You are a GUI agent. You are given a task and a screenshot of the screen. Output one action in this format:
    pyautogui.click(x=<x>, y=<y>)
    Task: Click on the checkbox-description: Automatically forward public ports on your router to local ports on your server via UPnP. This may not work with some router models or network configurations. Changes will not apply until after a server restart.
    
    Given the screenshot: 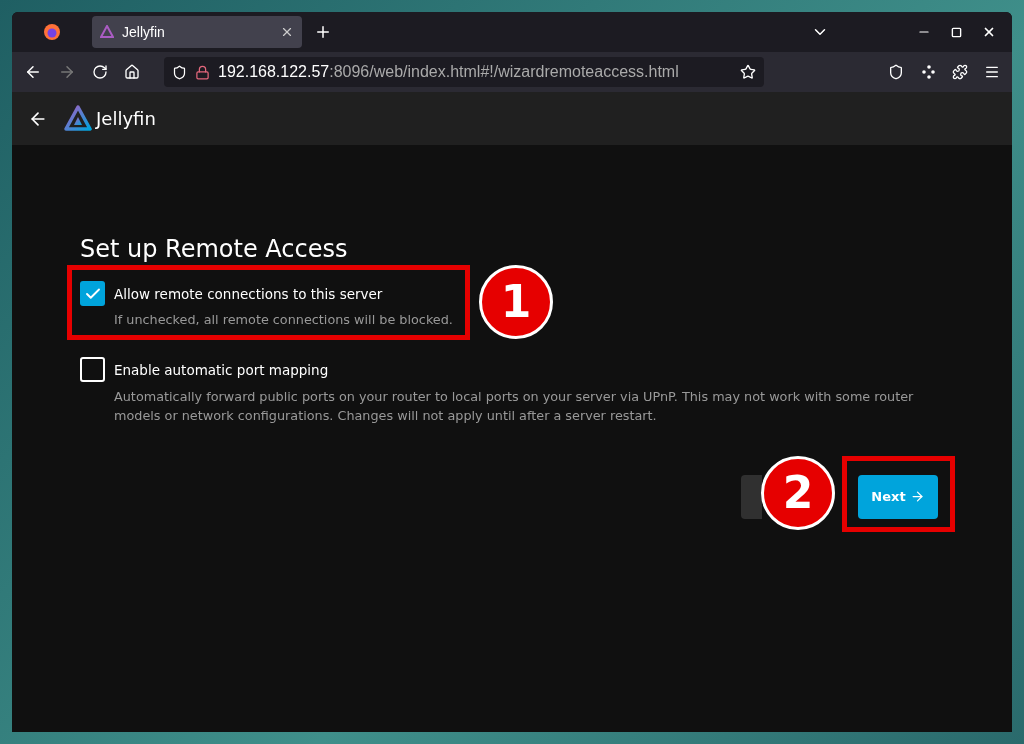 What is the action you would take?
    pyautogui.click(x=514, y=406)
    